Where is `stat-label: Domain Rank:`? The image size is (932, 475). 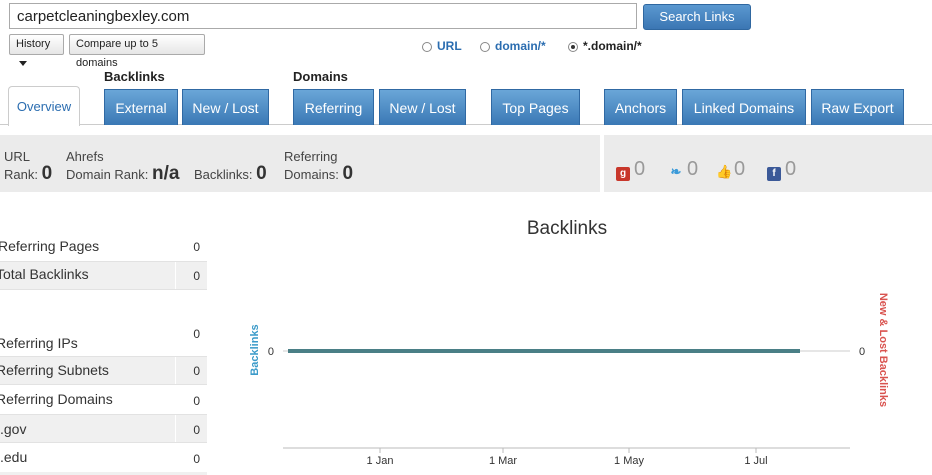
stat-label: Domain Rank: is located at coordinates (107, 174).